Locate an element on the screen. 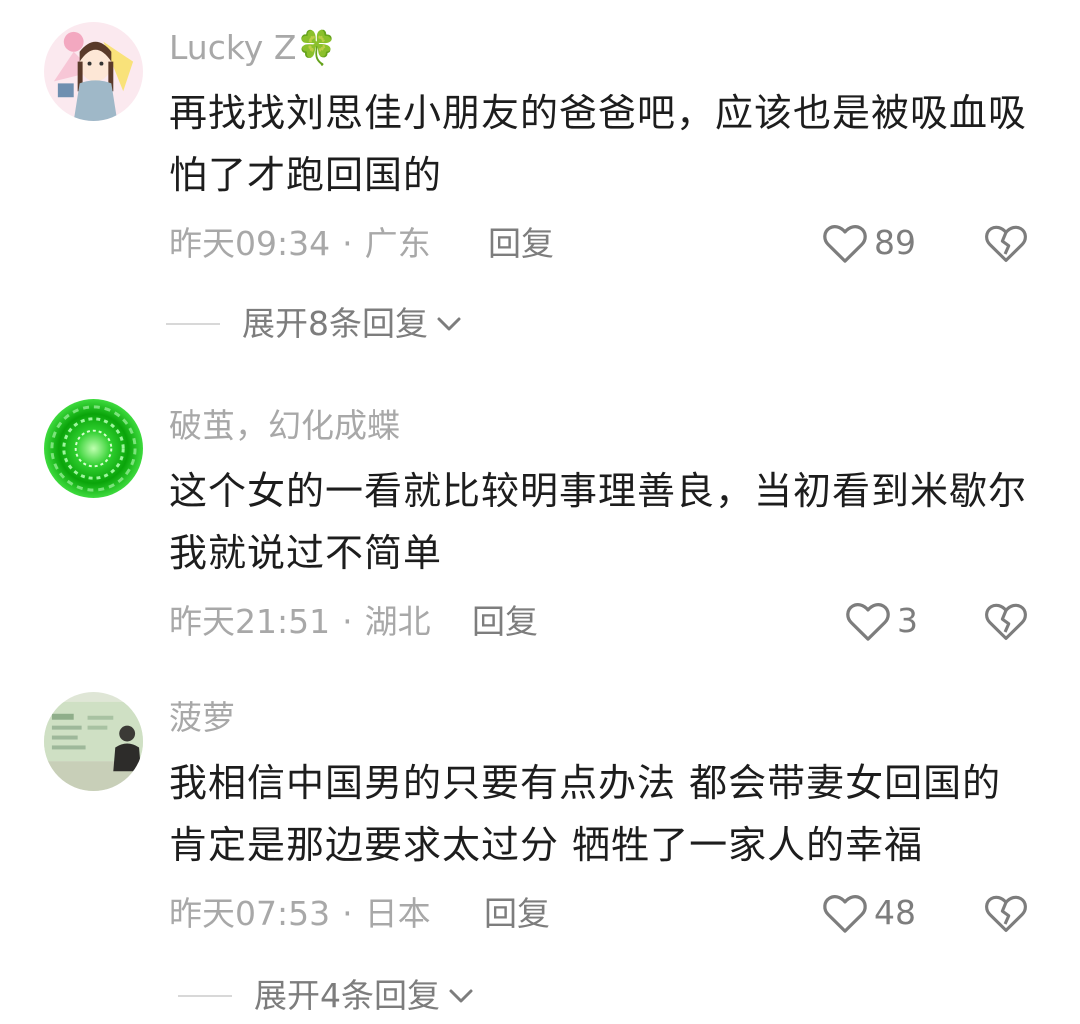 This screenshot has height=1024, width=1080. comment-meta: 昨天09:34 · 广东 is located at coordinates (300, 244).